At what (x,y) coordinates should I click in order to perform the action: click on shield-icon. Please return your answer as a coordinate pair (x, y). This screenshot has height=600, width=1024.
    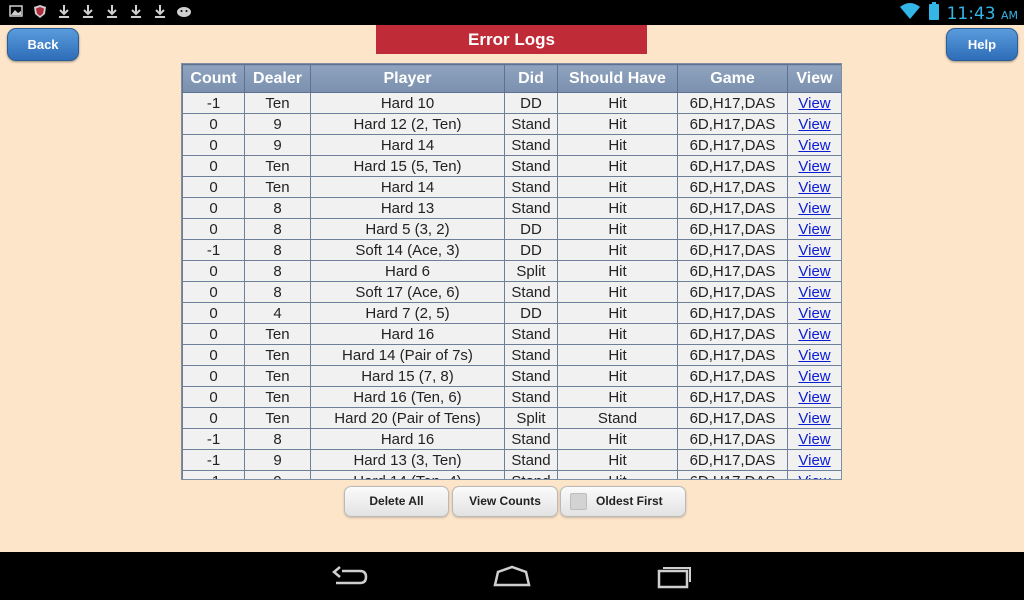
    Looking at the image, I should click on (40, 12).